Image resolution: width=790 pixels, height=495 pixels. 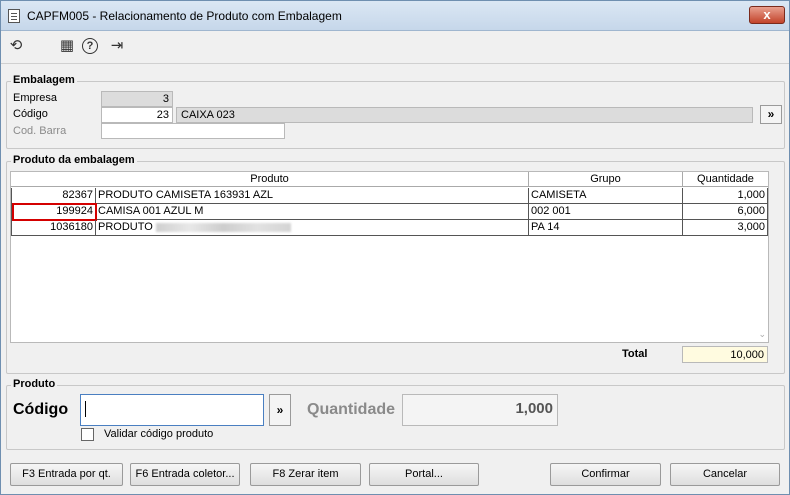 What do you see at coordinates (280, 410) in the screenshot?
I see `produto-lookup-button: »` at bounding box center [280, 410].